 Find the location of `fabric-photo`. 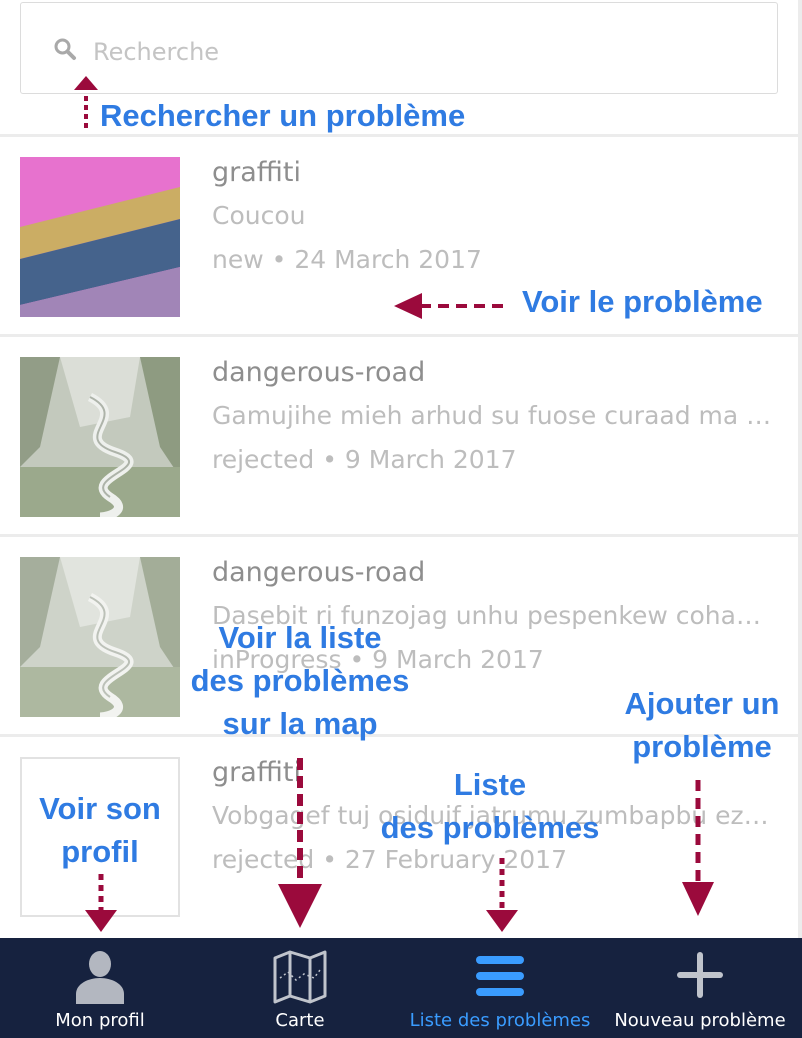

fabric-photo is located at coordinates (100, 237).